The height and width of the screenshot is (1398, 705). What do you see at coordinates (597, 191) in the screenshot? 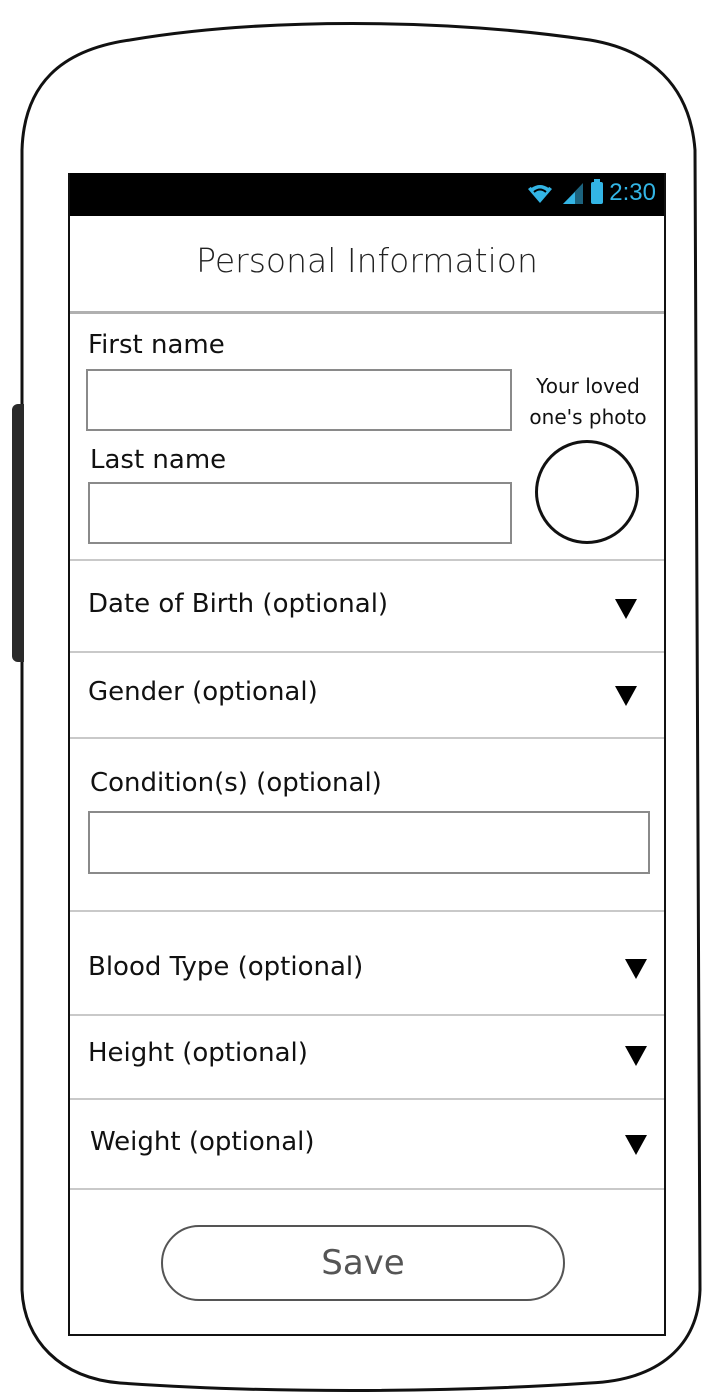
I see `battery-icon` at bounding box center [597, 191].